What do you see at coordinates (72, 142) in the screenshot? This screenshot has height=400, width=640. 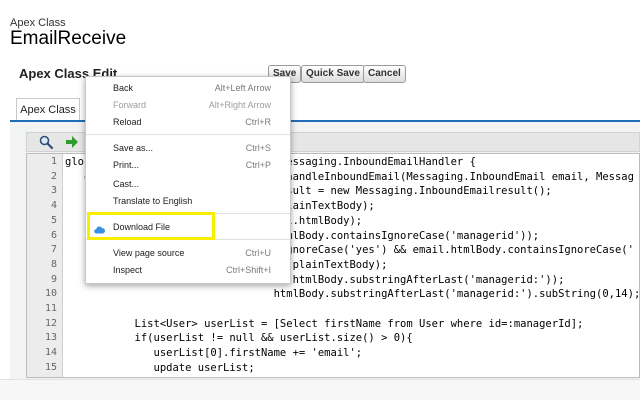 I see `arrow-right-icon` at bounding box center [72, 142].